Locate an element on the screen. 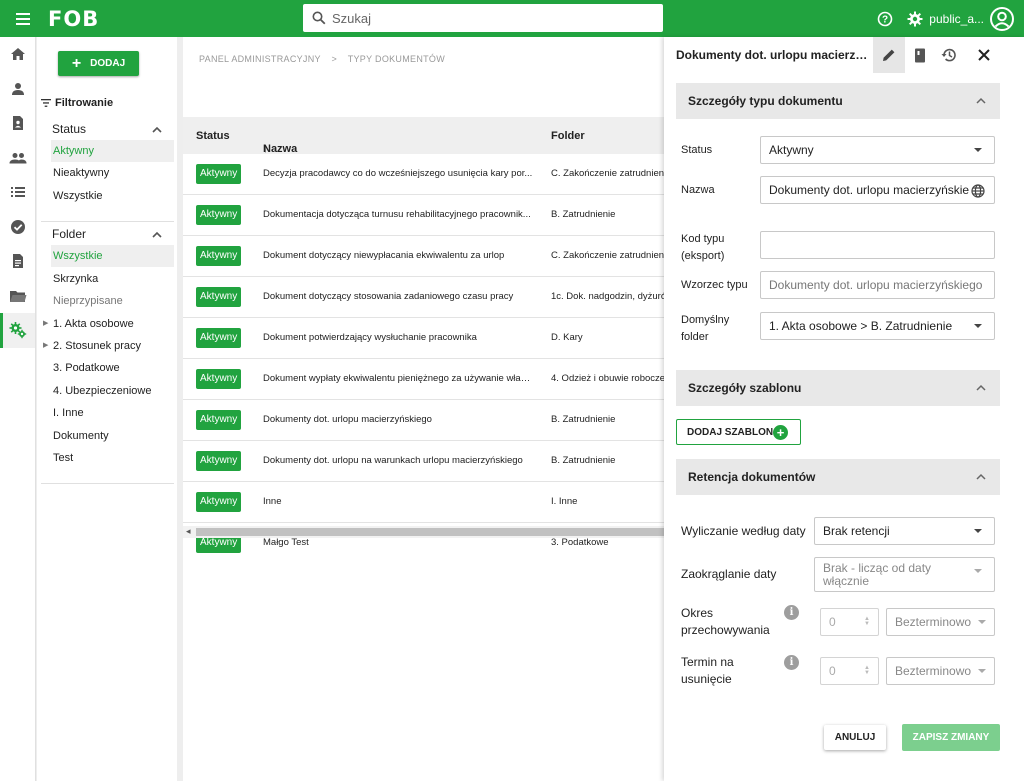 The width and height of the screenshot is (1024, 781). person-icon is located at coordinates (17, 88).